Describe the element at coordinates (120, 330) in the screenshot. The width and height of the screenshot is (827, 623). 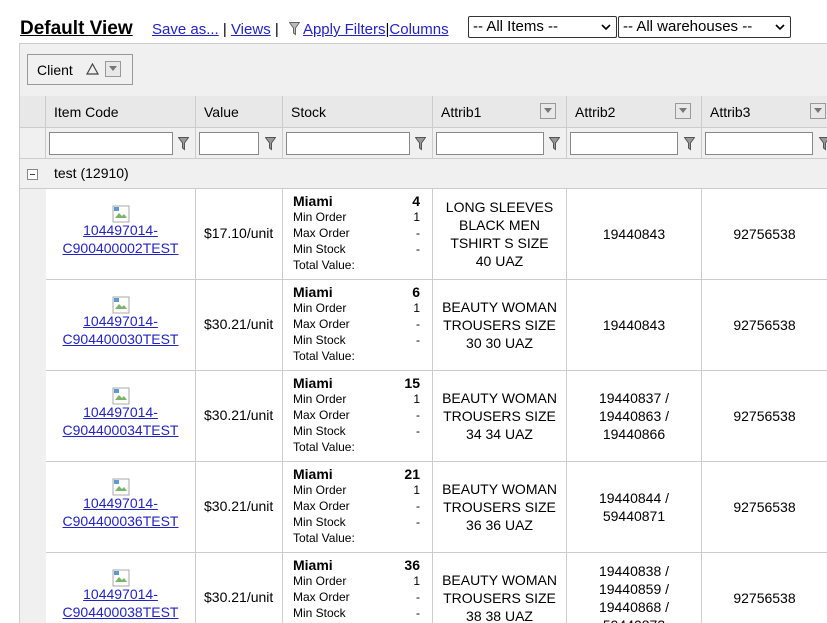
I see `item-code-link: 104497014- C904400030TEST` at that location.